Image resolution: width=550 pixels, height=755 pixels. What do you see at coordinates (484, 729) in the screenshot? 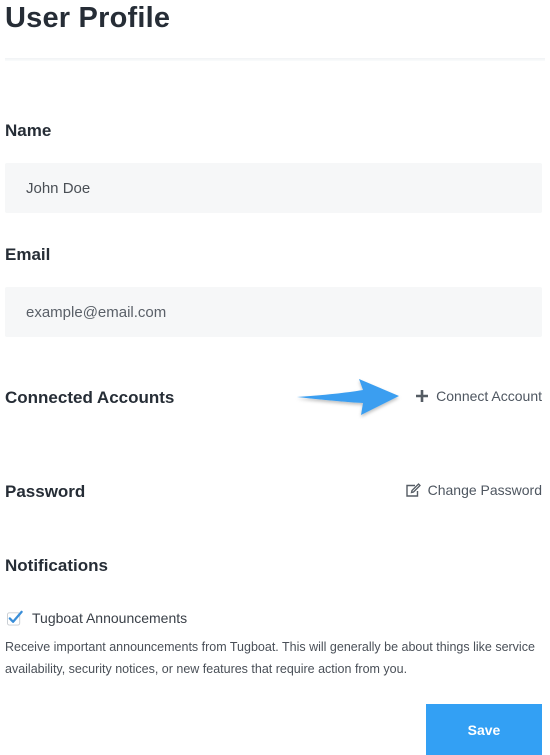
I see `save-button: Save` at bounding box center [484, 729].